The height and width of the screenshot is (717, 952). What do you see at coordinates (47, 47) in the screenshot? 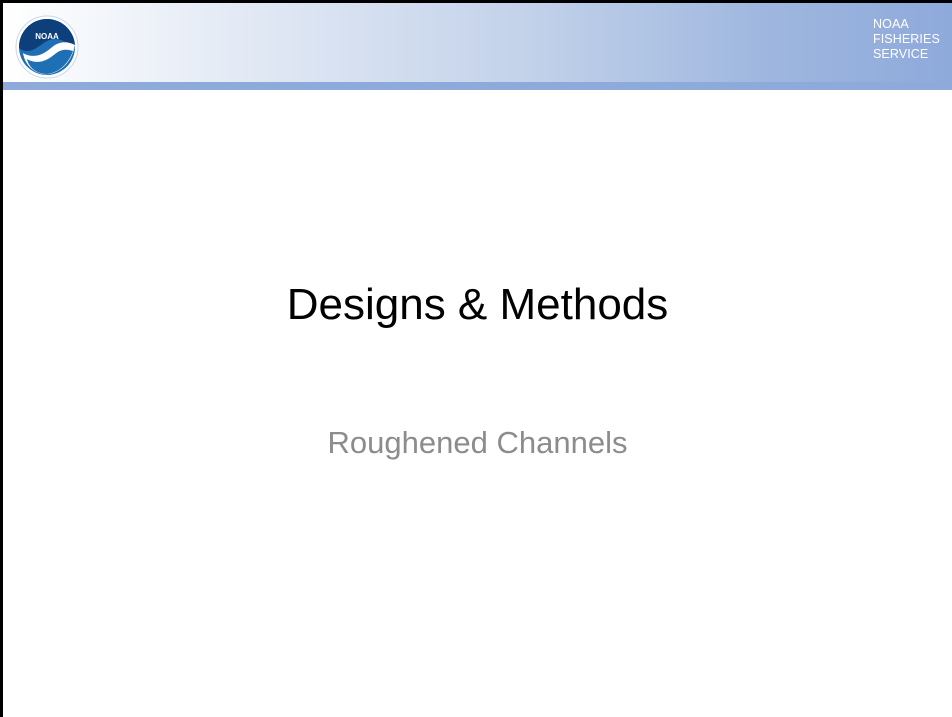
I see `noaa-logo-icon: NOAA` at bounding box center [47, 47].